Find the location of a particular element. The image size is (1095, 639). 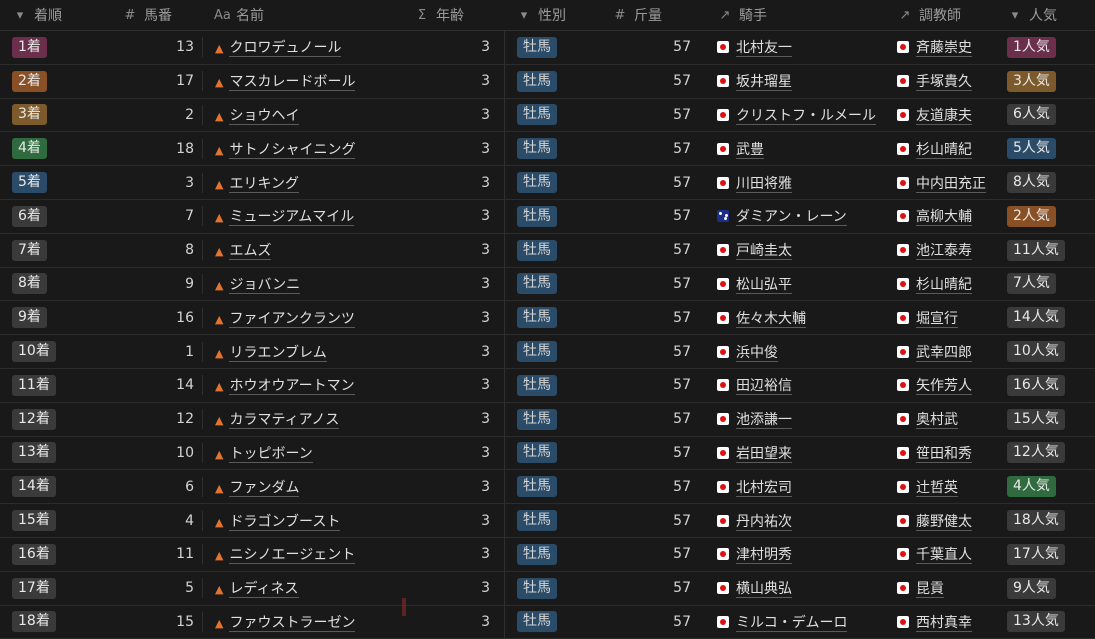

umaban-cell: 12 is located at coordinates (156, 419).